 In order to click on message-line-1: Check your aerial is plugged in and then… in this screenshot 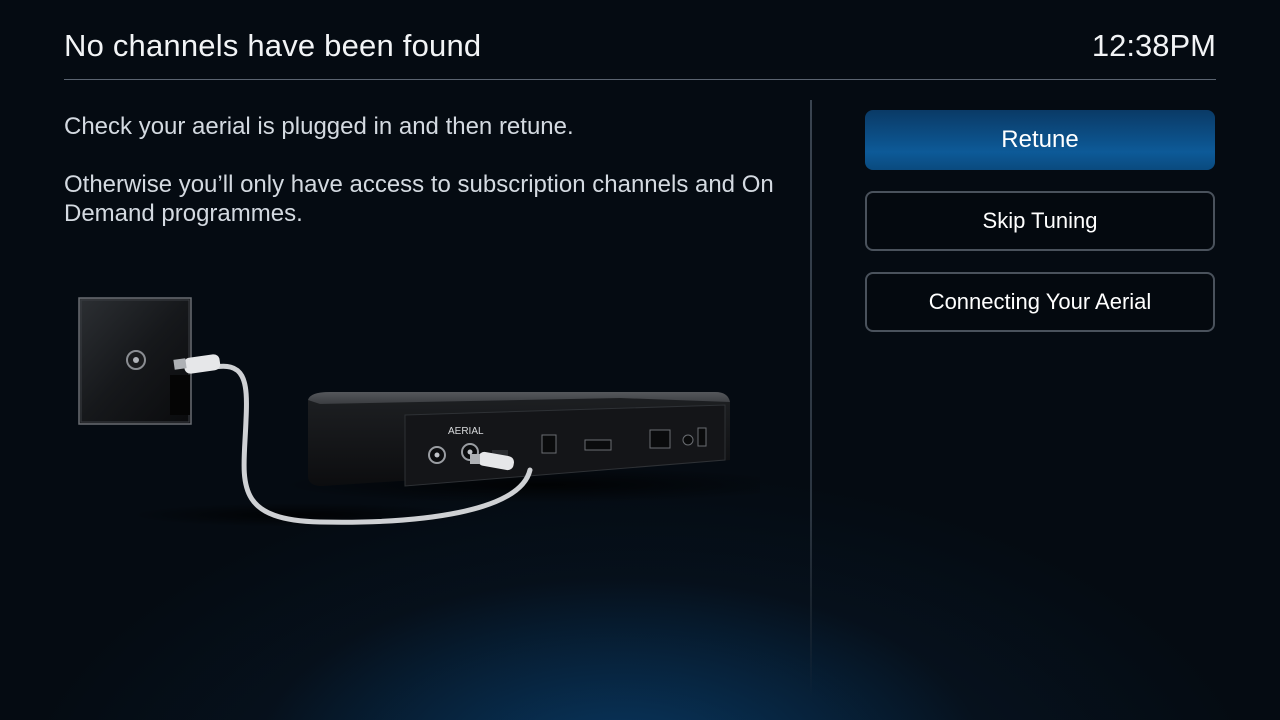, I will do `click(319, 126)`.